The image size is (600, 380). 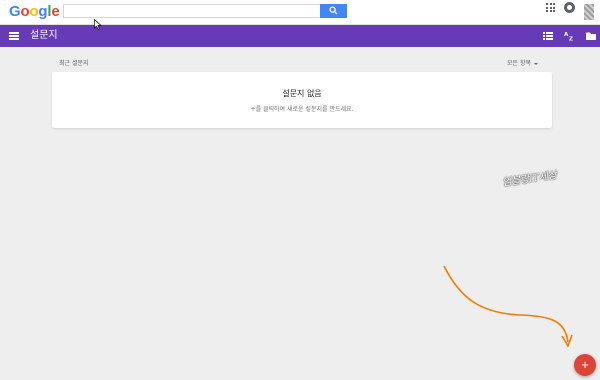 What do you see at coordinates (14, 36) in the screenshot?
I see `menu-icon` at bounding box center [14, 36].